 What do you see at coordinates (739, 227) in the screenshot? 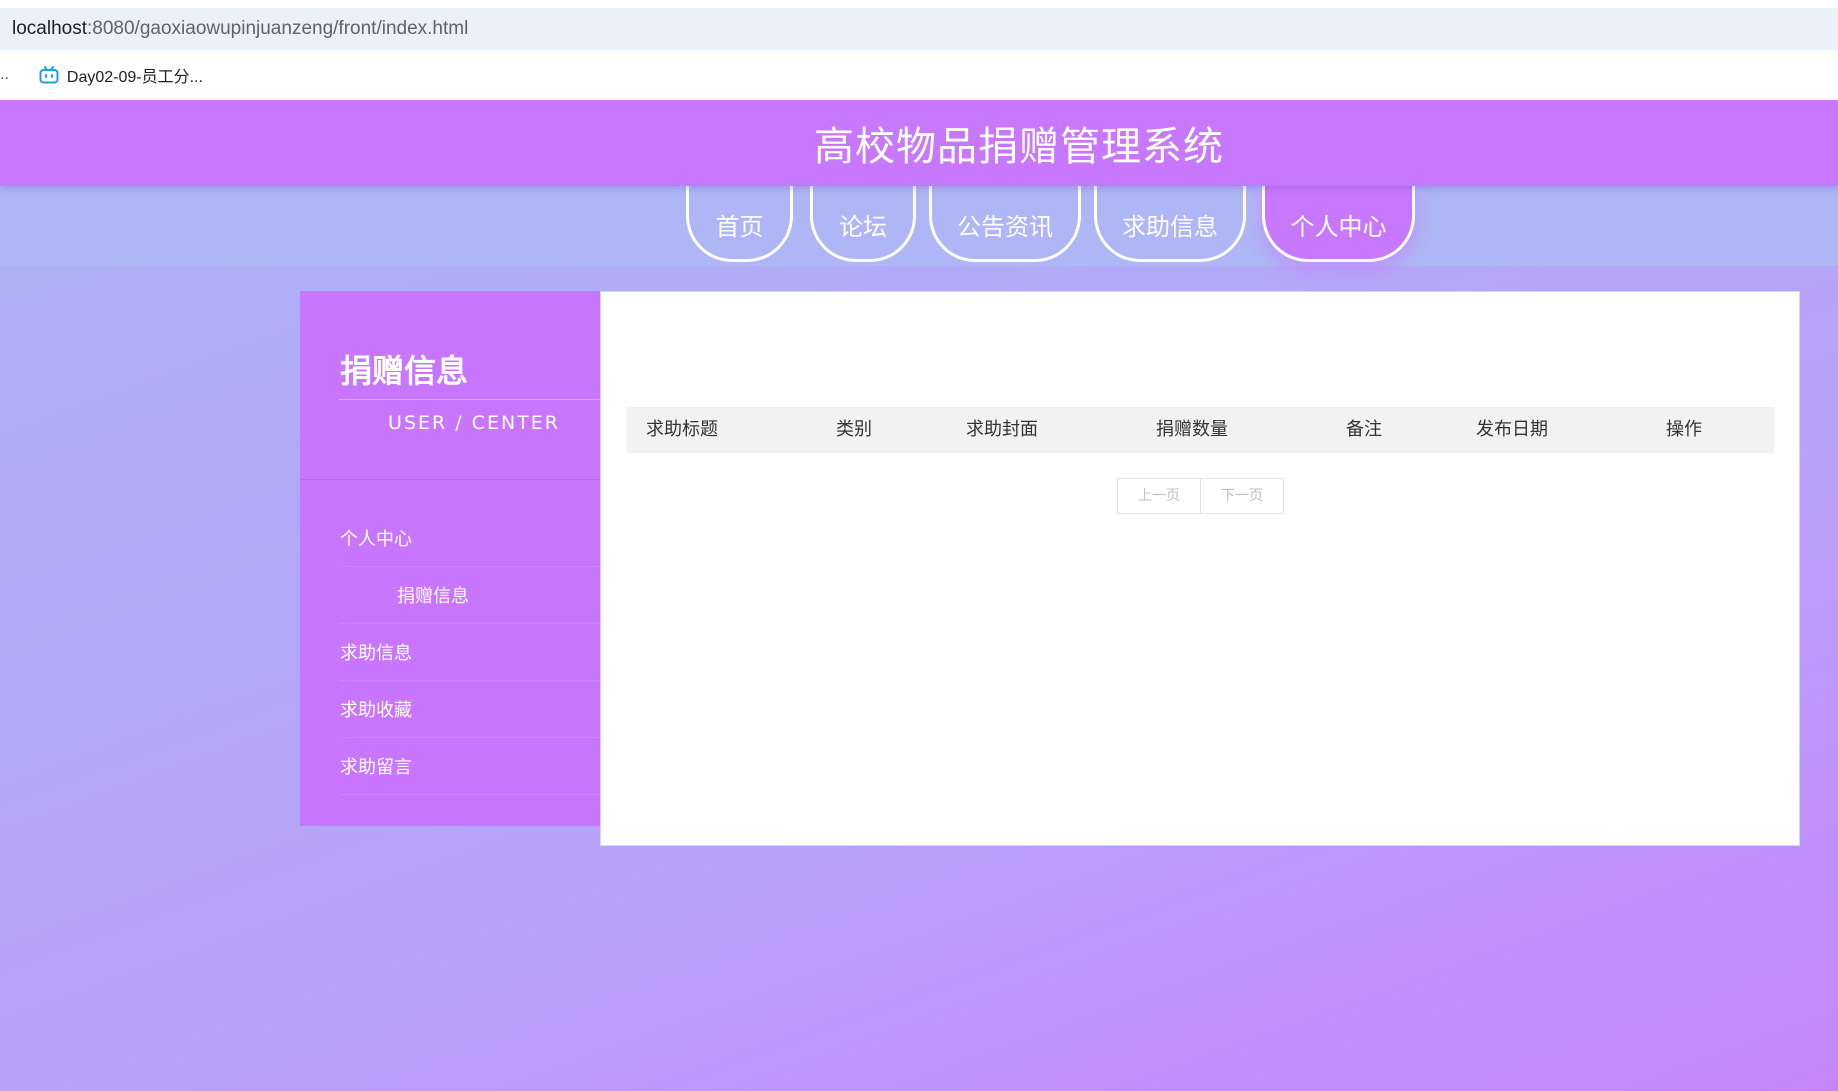
I see `nav-label: 首页` at bounding box center [739, 227].